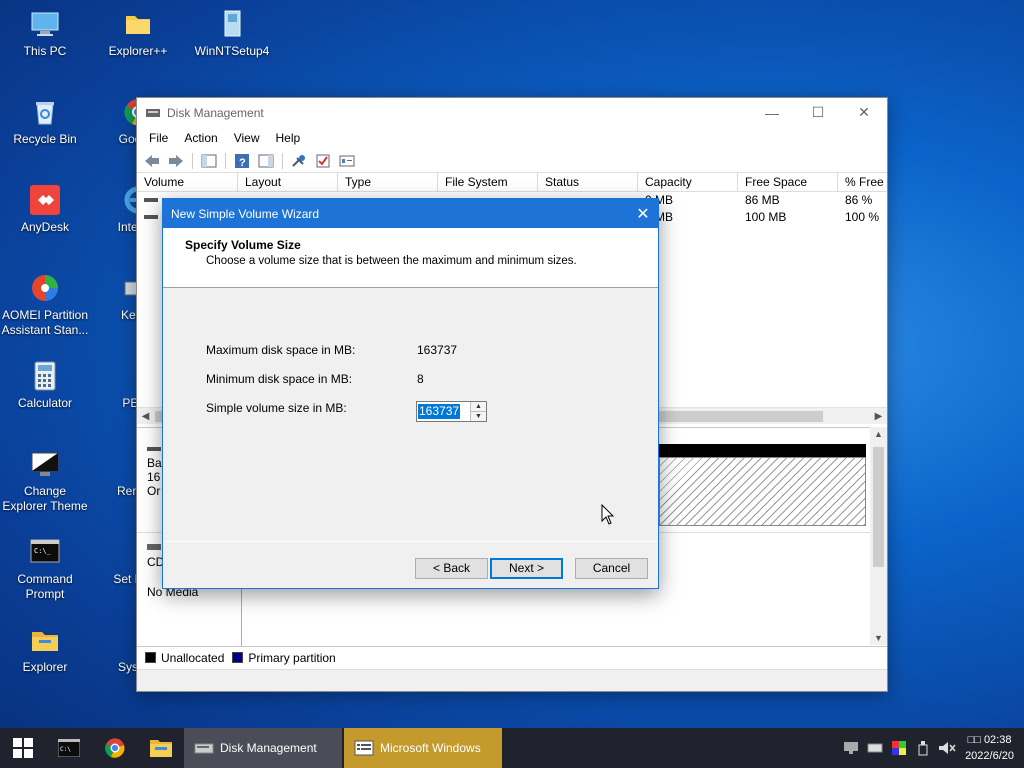  What do you see at coordinates (899, 748) in the screenshot?
I see `tray-color` at bounding box center [899, 748].